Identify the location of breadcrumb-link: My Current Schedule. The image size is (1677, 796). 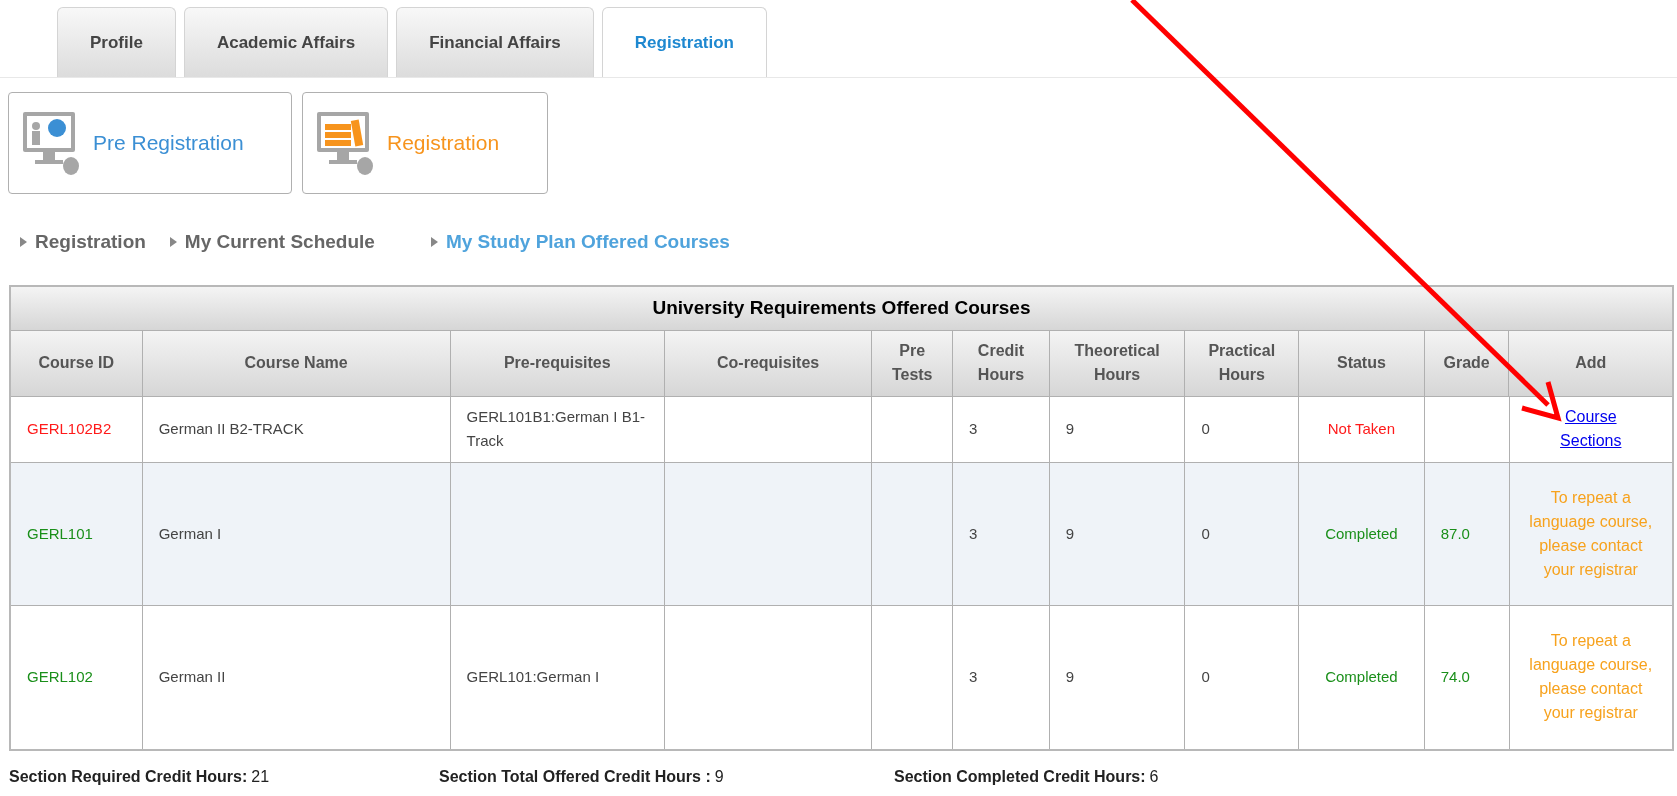
(279, 242).